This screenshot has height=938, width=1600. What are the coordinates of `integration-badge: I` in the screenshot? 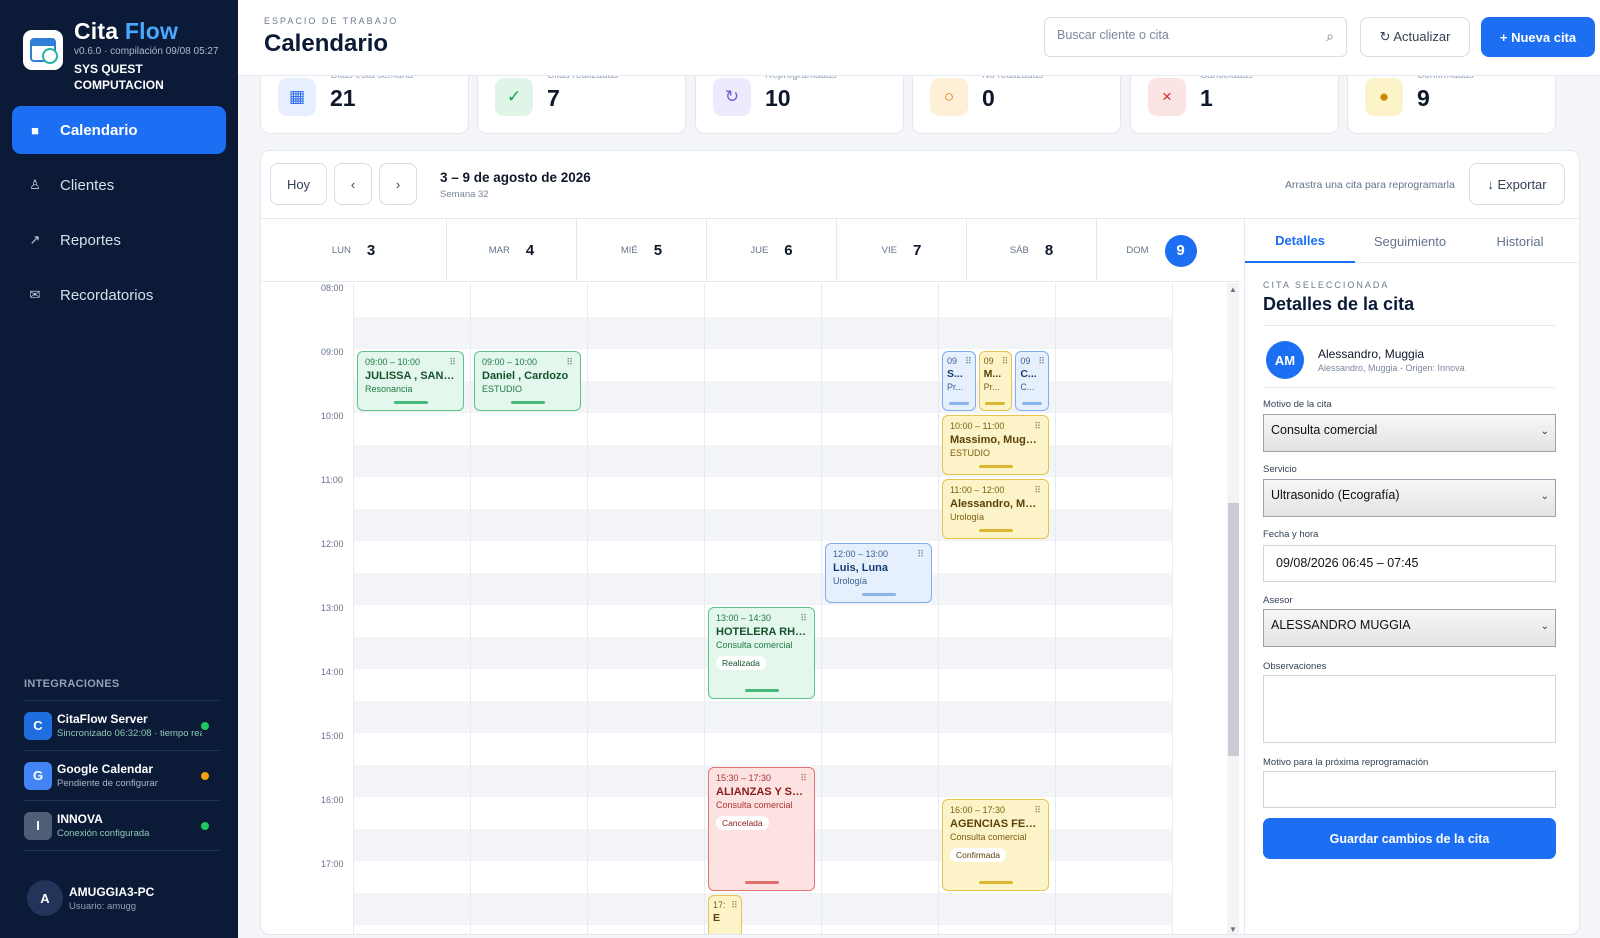 It's located at (38, 825).